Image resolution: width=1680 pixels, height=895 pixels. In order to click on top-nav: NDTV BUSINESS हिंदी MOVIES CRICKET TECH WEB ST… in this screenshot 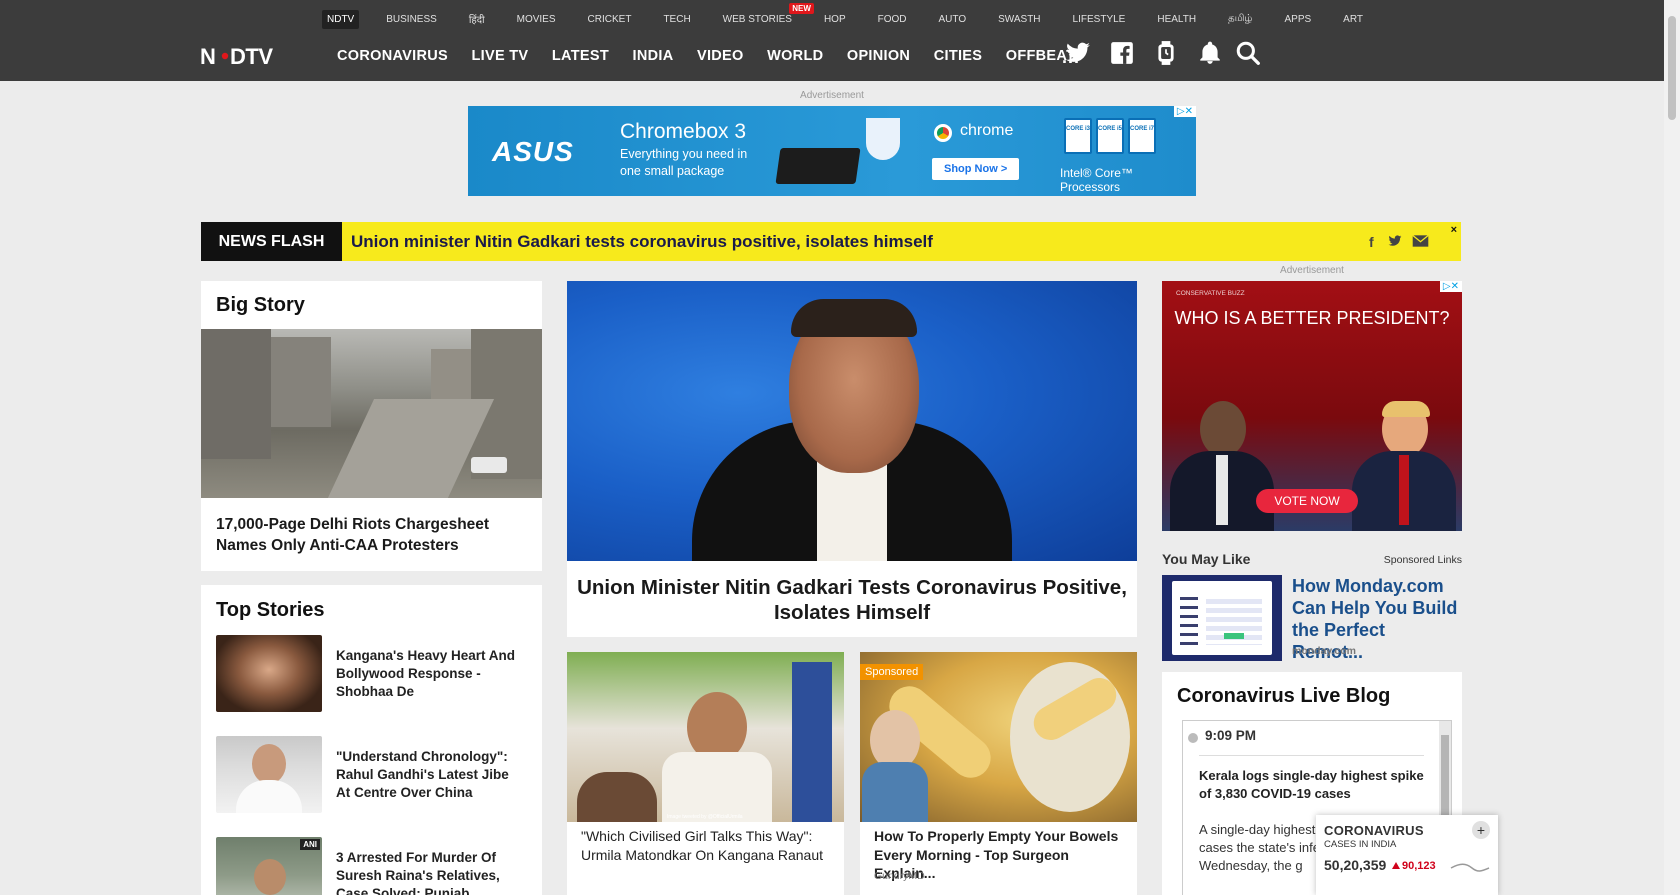, I will do `click(856, 16)`.